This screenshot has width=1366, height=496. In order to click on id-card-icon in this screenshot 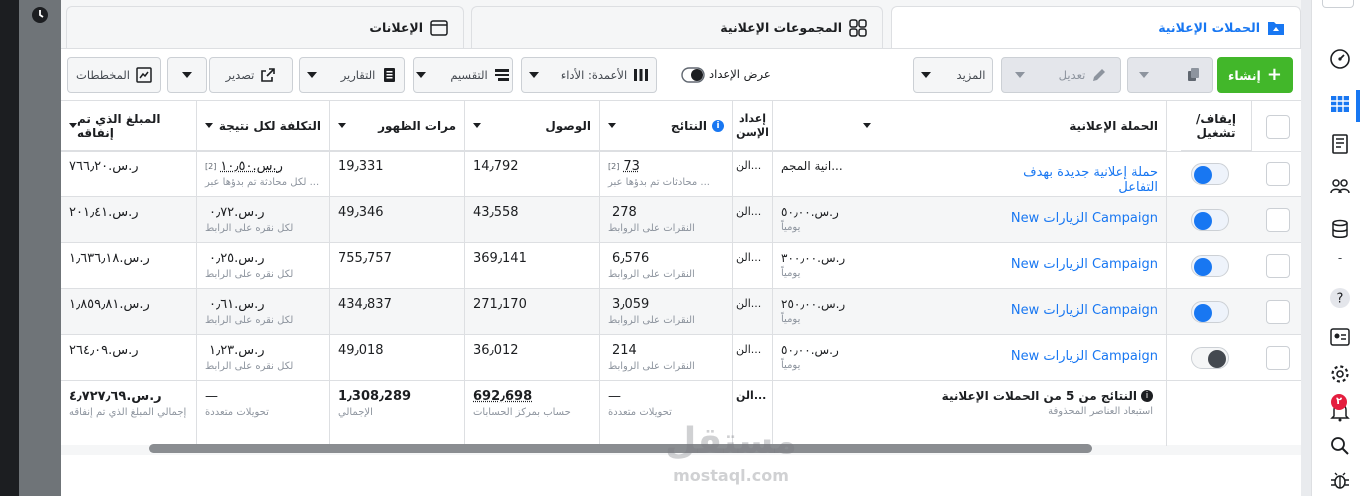, I will do `click(1340, 337)`.